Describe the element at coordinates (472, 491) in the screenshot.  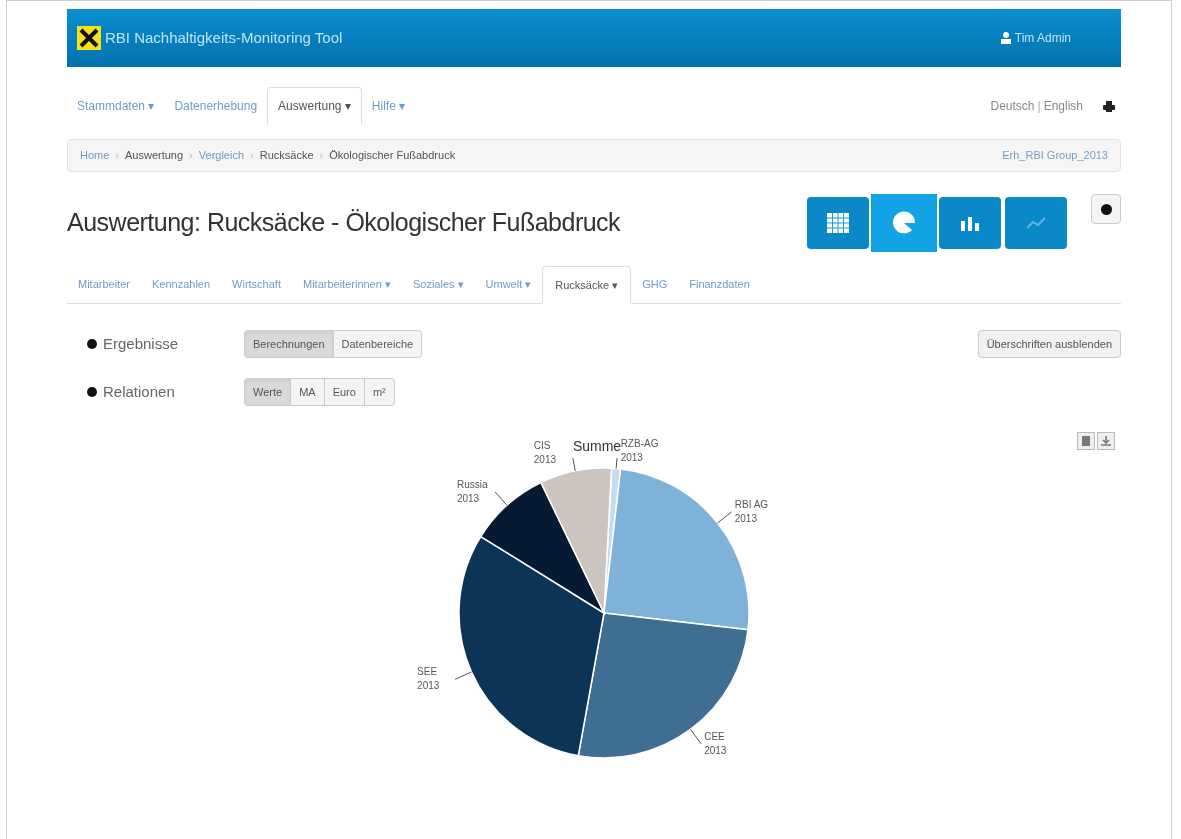
I see `slice-label: Russia 2013` at that location.